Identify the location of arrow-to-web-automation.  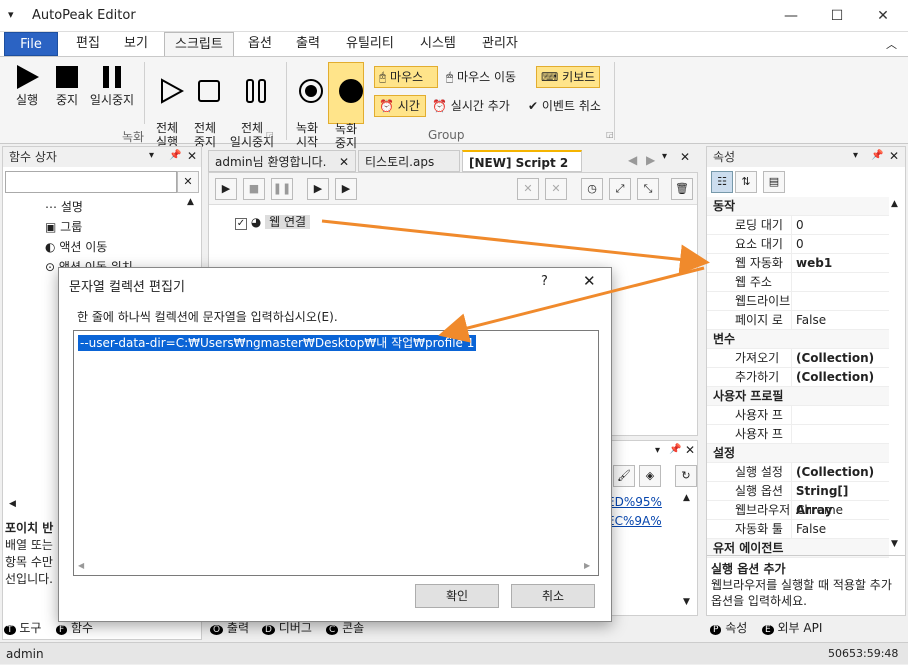
(515, 247).